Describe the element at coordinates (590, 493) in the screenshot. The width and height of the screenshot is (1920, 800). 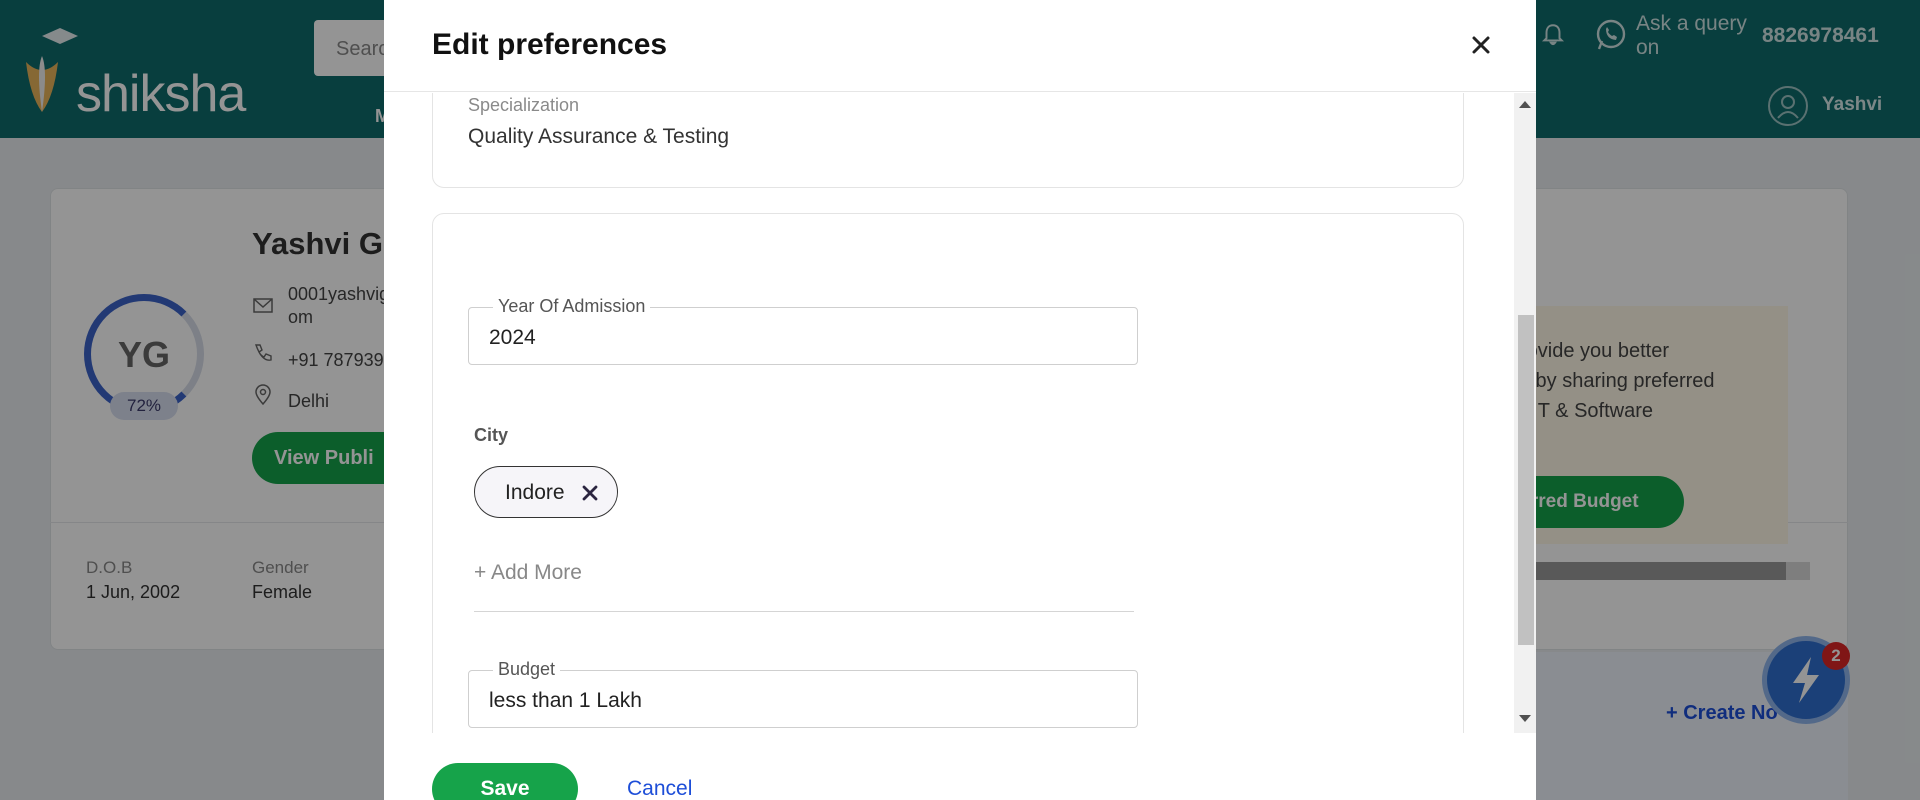
I see `remove-chip-icon` at that location.